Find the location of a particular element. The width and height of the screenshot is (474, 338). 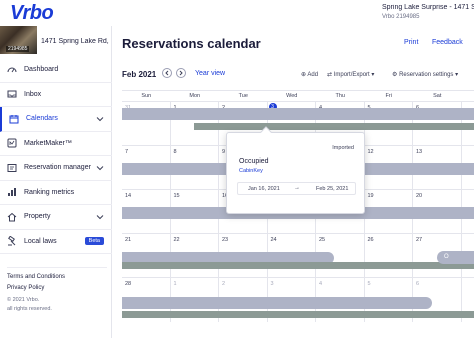

day-number: 7 is located at coordinates (127, 152).